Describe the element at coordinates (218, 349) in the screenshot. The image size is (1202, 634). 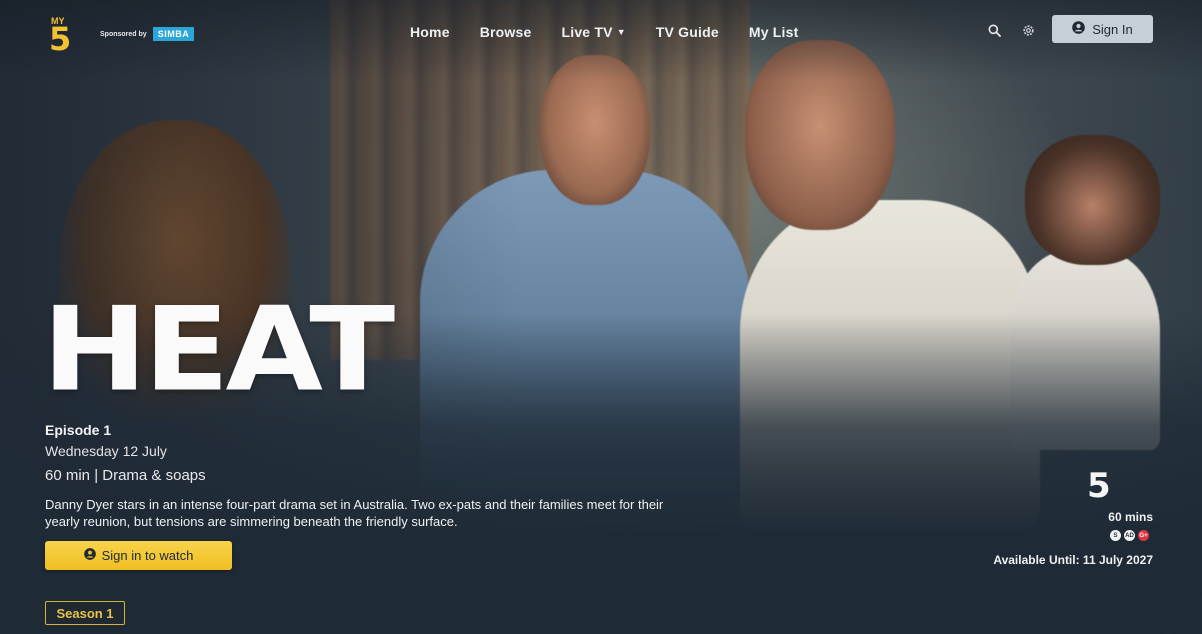
I see `show-title: HEAT` at that location.